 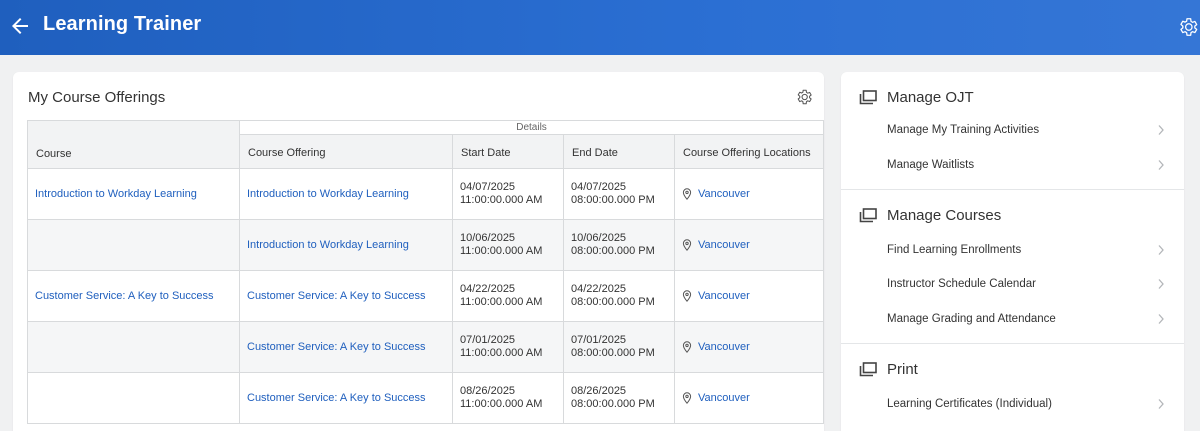 I want to click on end-date-cell: 04/07/2025 08:00:00.000 PM, so click(x=619, y=194).